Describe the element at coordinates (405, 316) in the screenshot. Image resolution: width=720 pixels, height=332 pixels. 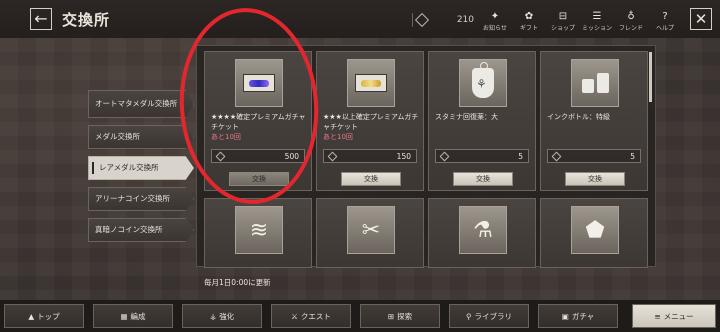
I see `tab-label: 探索` at that location.